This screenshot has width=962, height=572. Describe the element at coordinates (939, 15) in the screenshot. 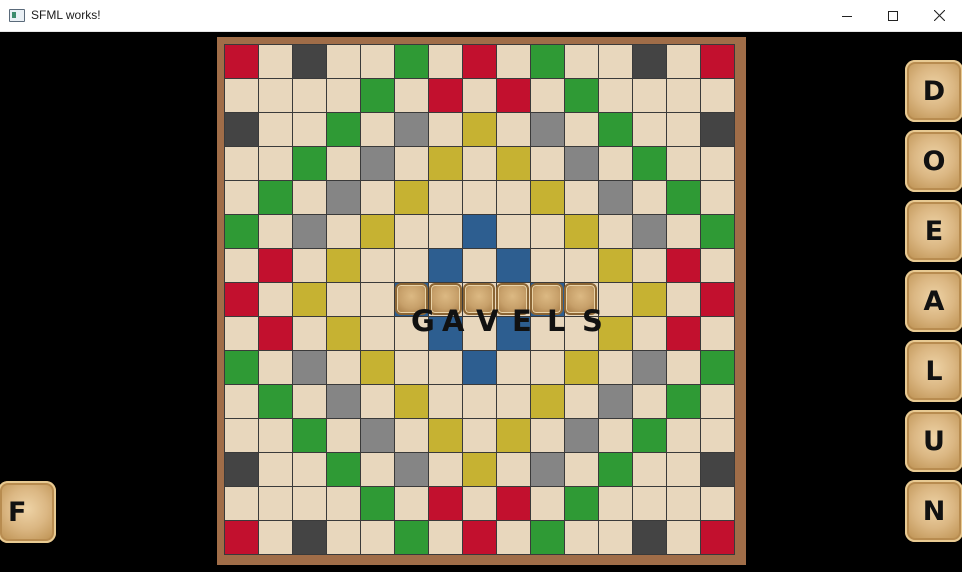

I see `close-button` at that location.